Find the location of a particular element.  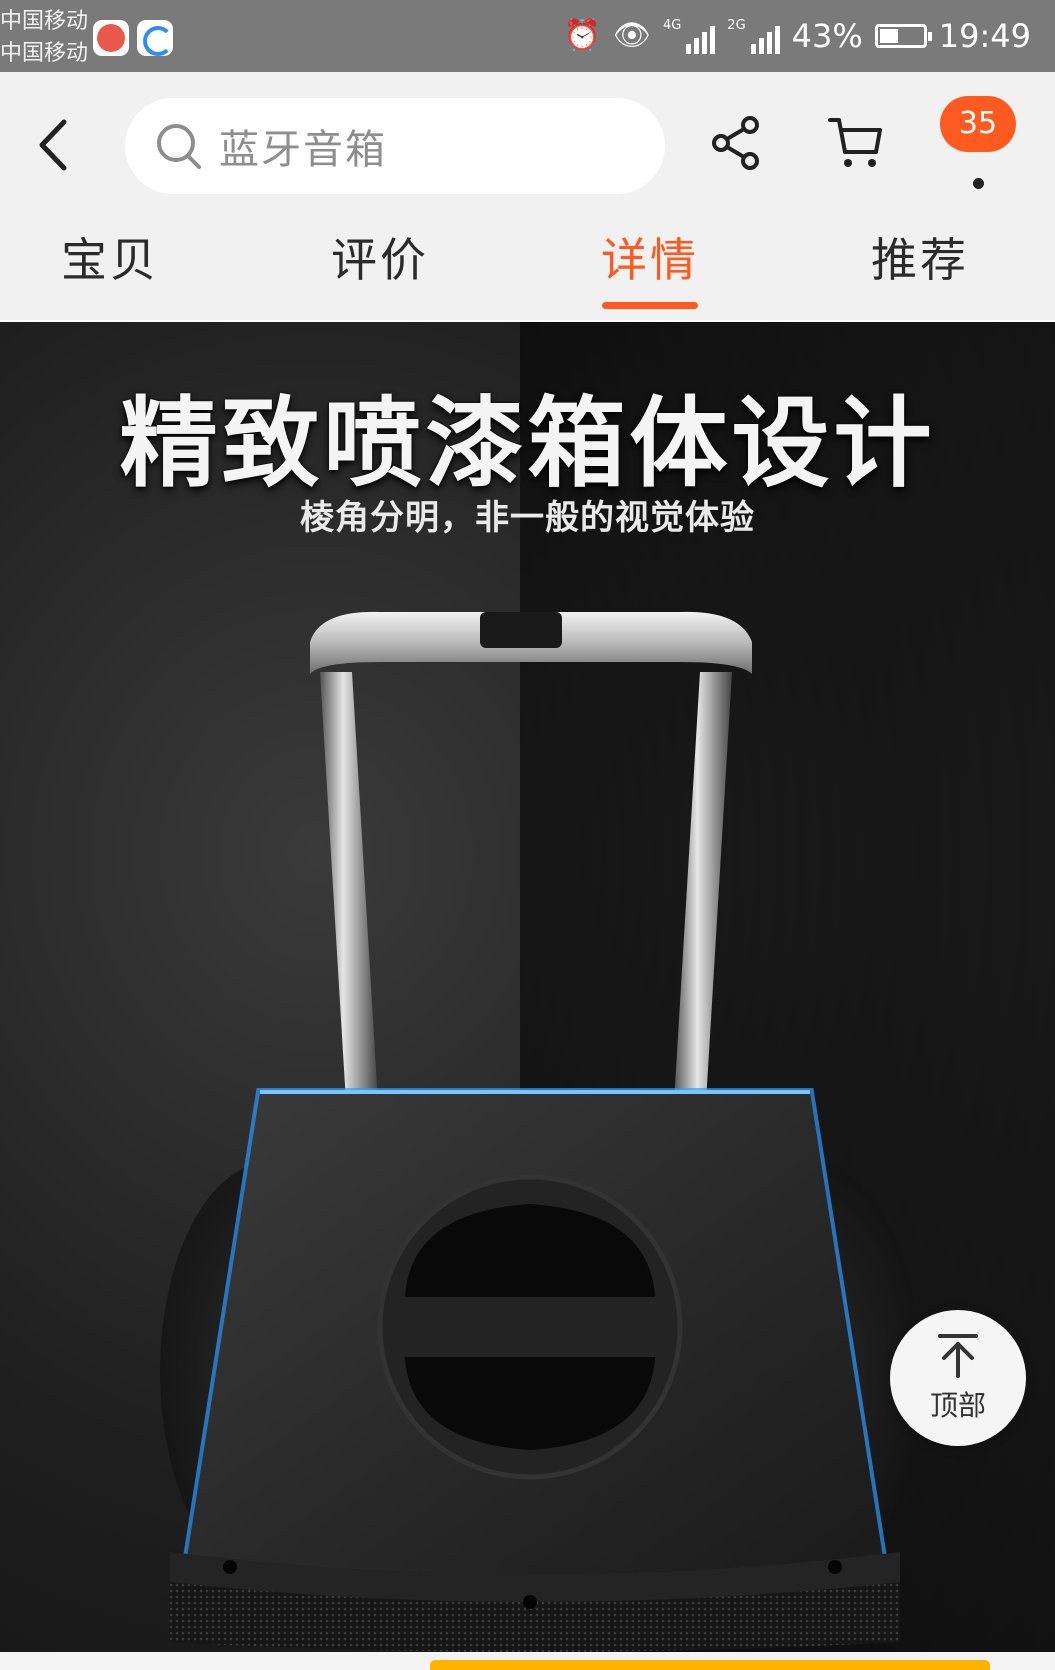

carrier-2: 中国移动 is located at coordinates (44, 53).